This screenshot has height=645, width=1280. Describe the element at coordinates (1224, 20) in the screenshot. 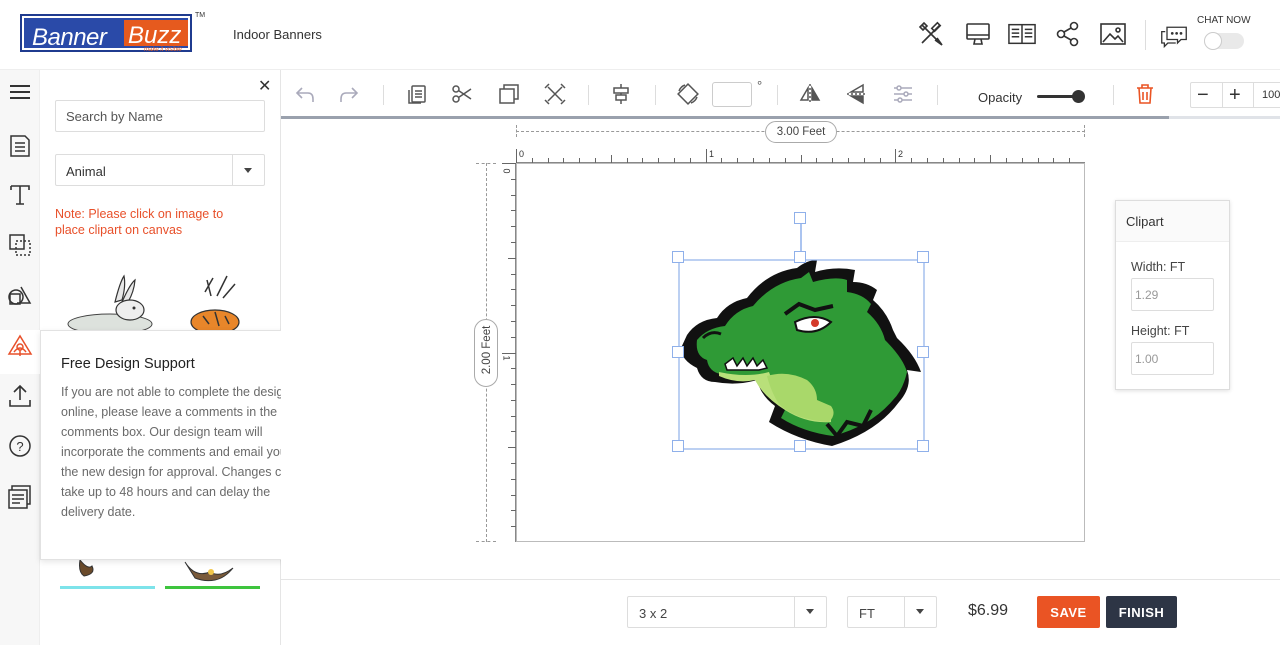

I see `chat-now-label: CHAT NOW` at that location.